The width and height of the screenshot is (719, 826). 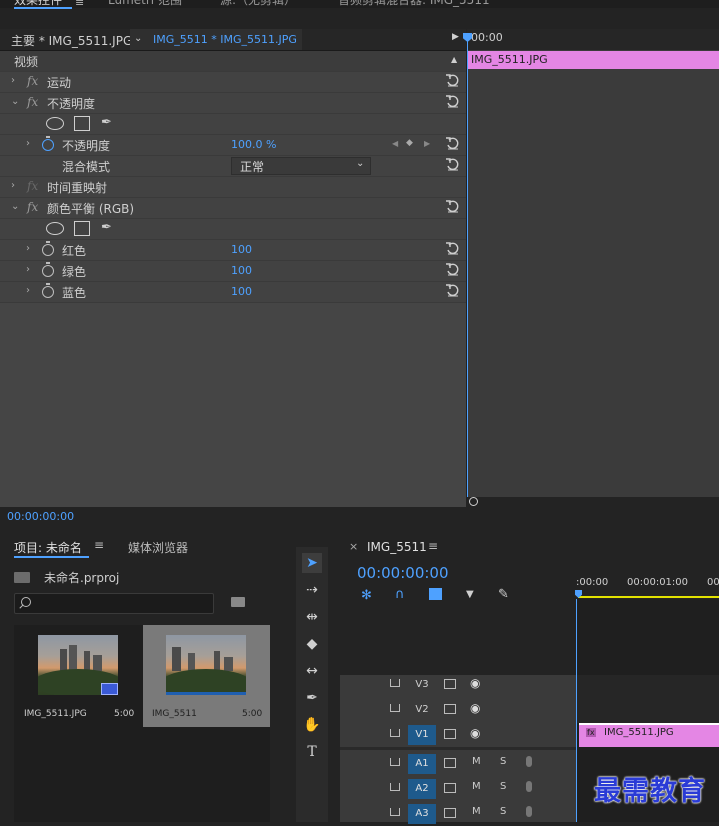 I want to click on work-area-bar, so click(x=648, y=597).